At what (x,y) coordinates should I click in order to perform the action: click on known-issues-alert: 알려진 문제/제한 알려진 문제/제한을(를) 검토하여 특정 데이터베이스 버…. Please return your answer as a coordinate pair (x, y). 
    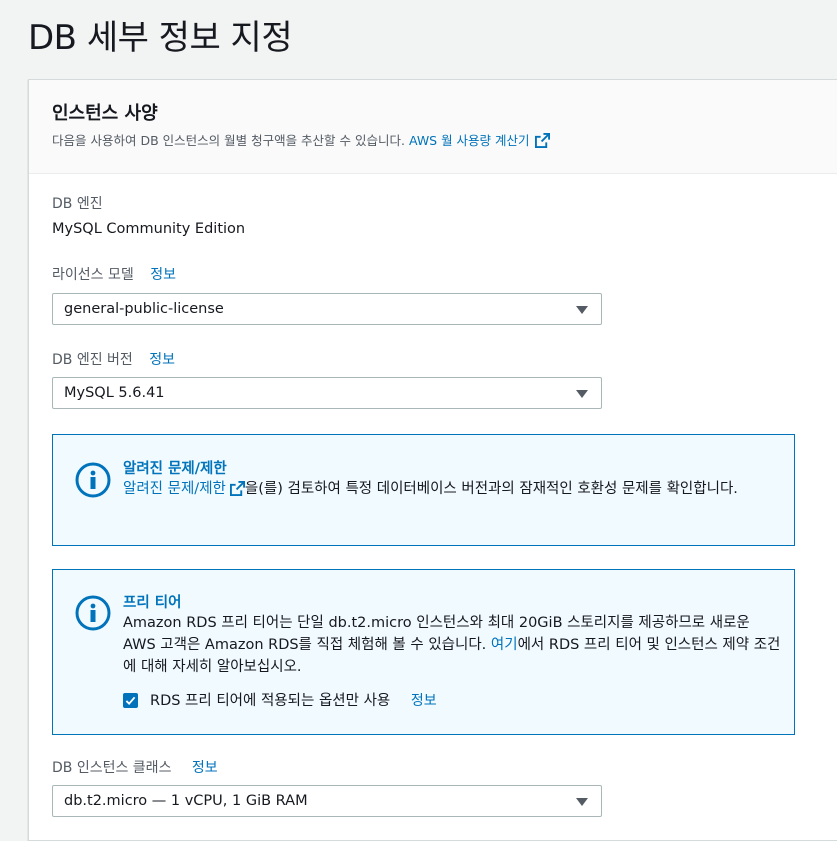
    Looking at the image, I should click on (423, 490).